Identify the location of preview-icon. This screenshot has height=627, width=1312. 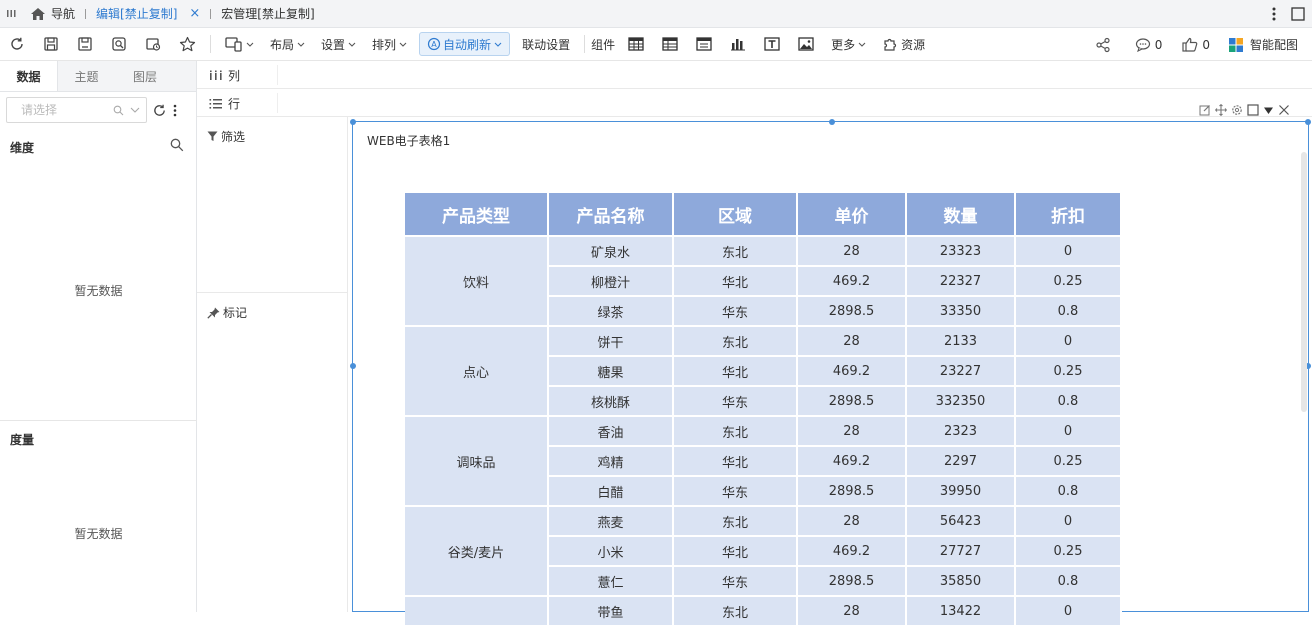
(119, 44).